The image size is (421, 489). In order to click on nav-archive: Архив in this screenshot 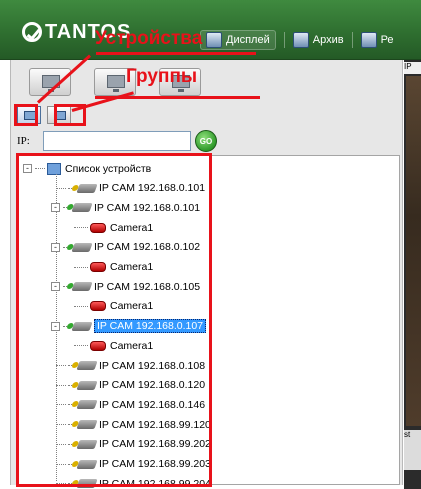, I will do `click(318, 40)`.